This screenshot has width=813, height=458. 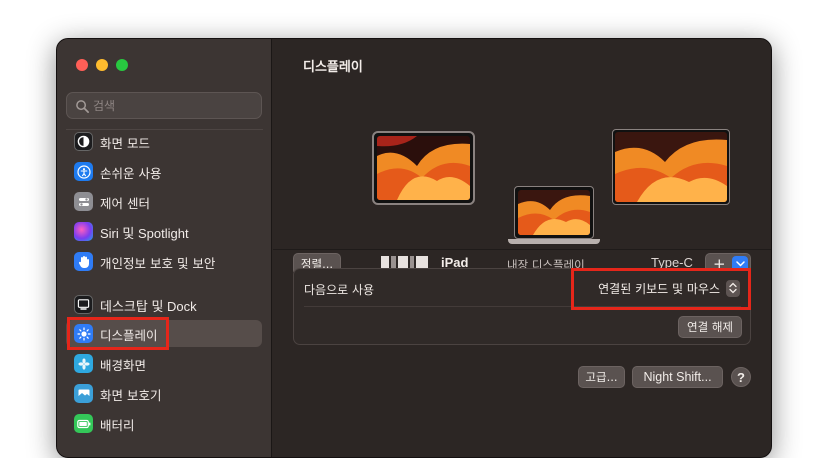 What do you see at coordinates (83, 141) in the screenshot?
I see `appearance-icon` at bounding box center [83, 141].